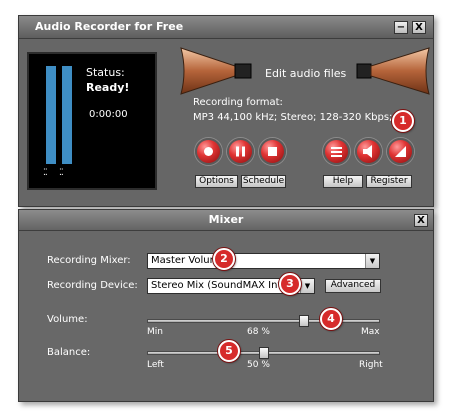 This screenshot has height=419, width=450. What do you see at coordinates (343, 181) in the screenshot?
I see `help-button: Help` at bounding box center [343, 181].